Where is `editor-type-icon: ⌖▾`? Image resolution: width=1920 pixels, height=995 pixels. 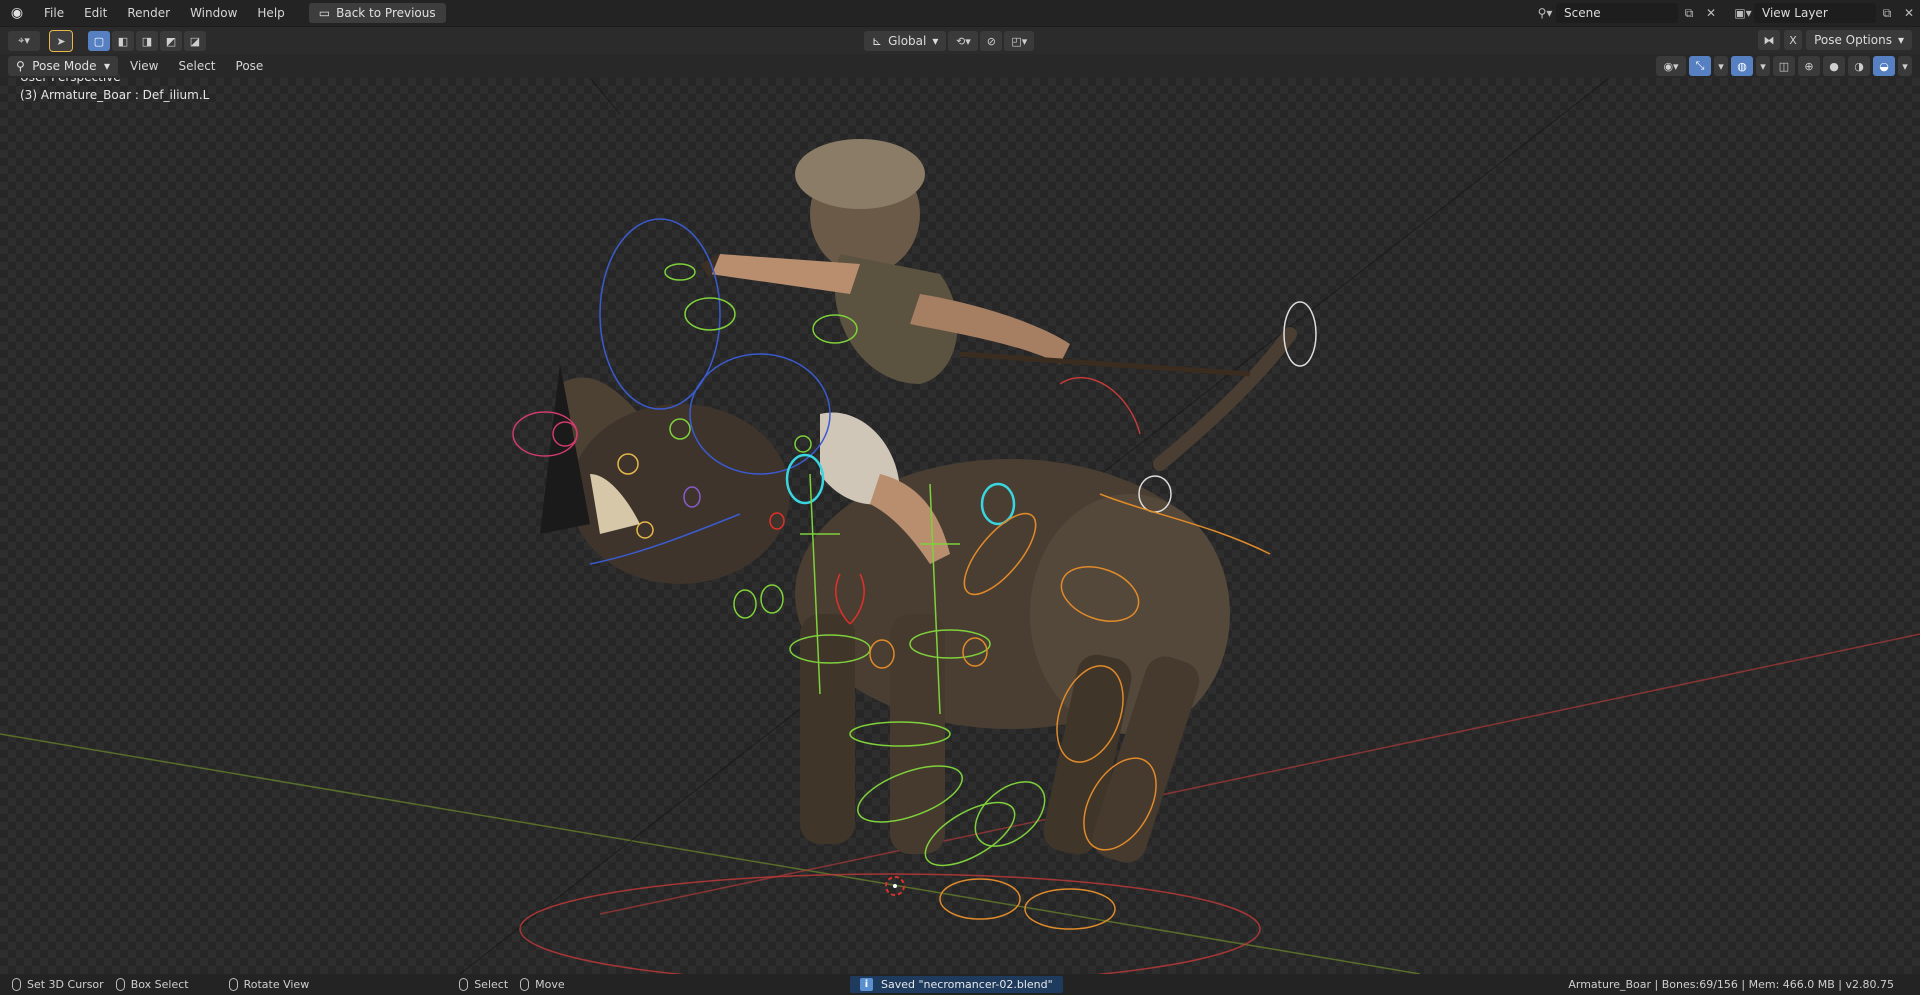 editor-type-icon: ⌖▾ is located at coordinates (24, 41).